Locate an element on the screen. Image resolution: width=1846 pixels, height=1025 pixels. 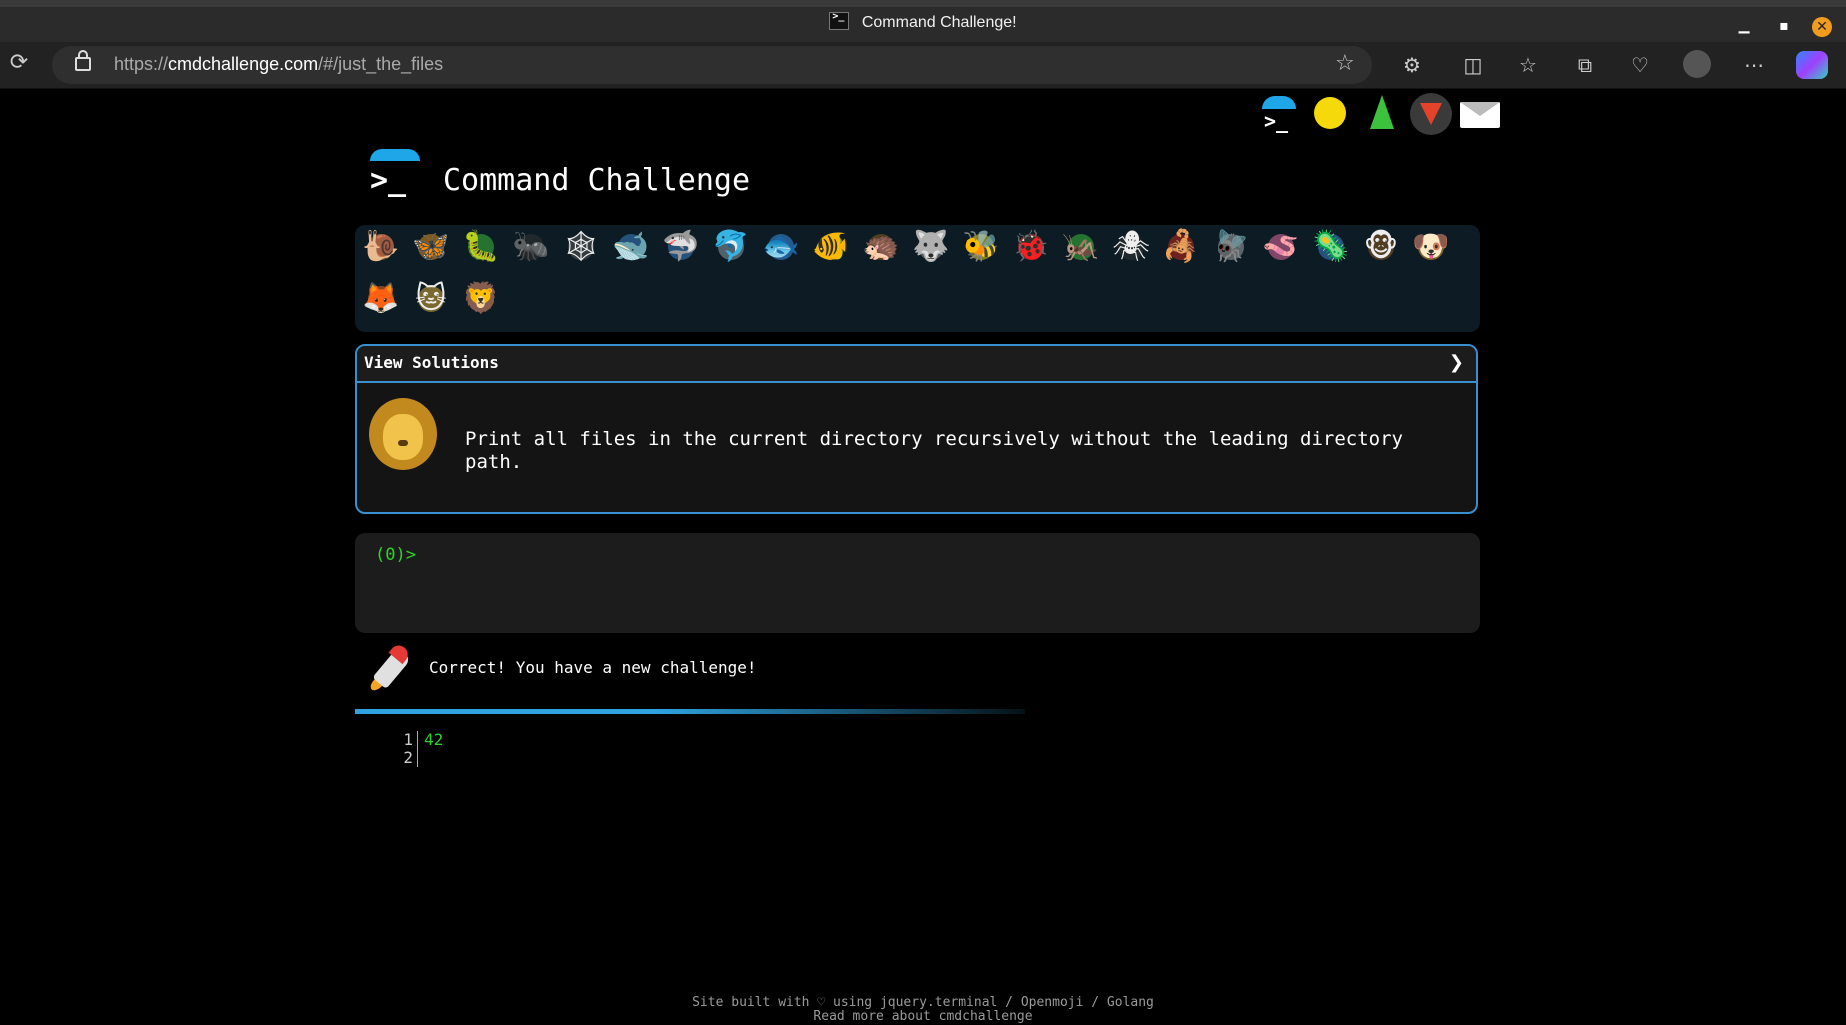
dog-icon: 🐶 is located at coordinates (1431, 247).